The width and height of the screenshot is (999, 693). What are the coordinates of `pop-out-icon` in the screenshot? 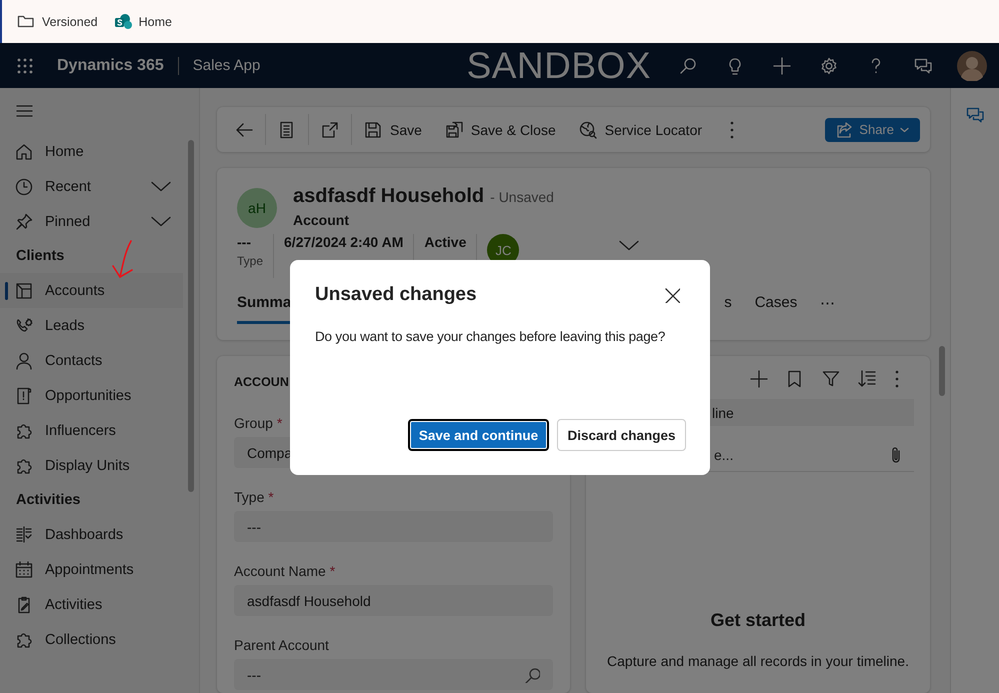 It's located at (330, 129).